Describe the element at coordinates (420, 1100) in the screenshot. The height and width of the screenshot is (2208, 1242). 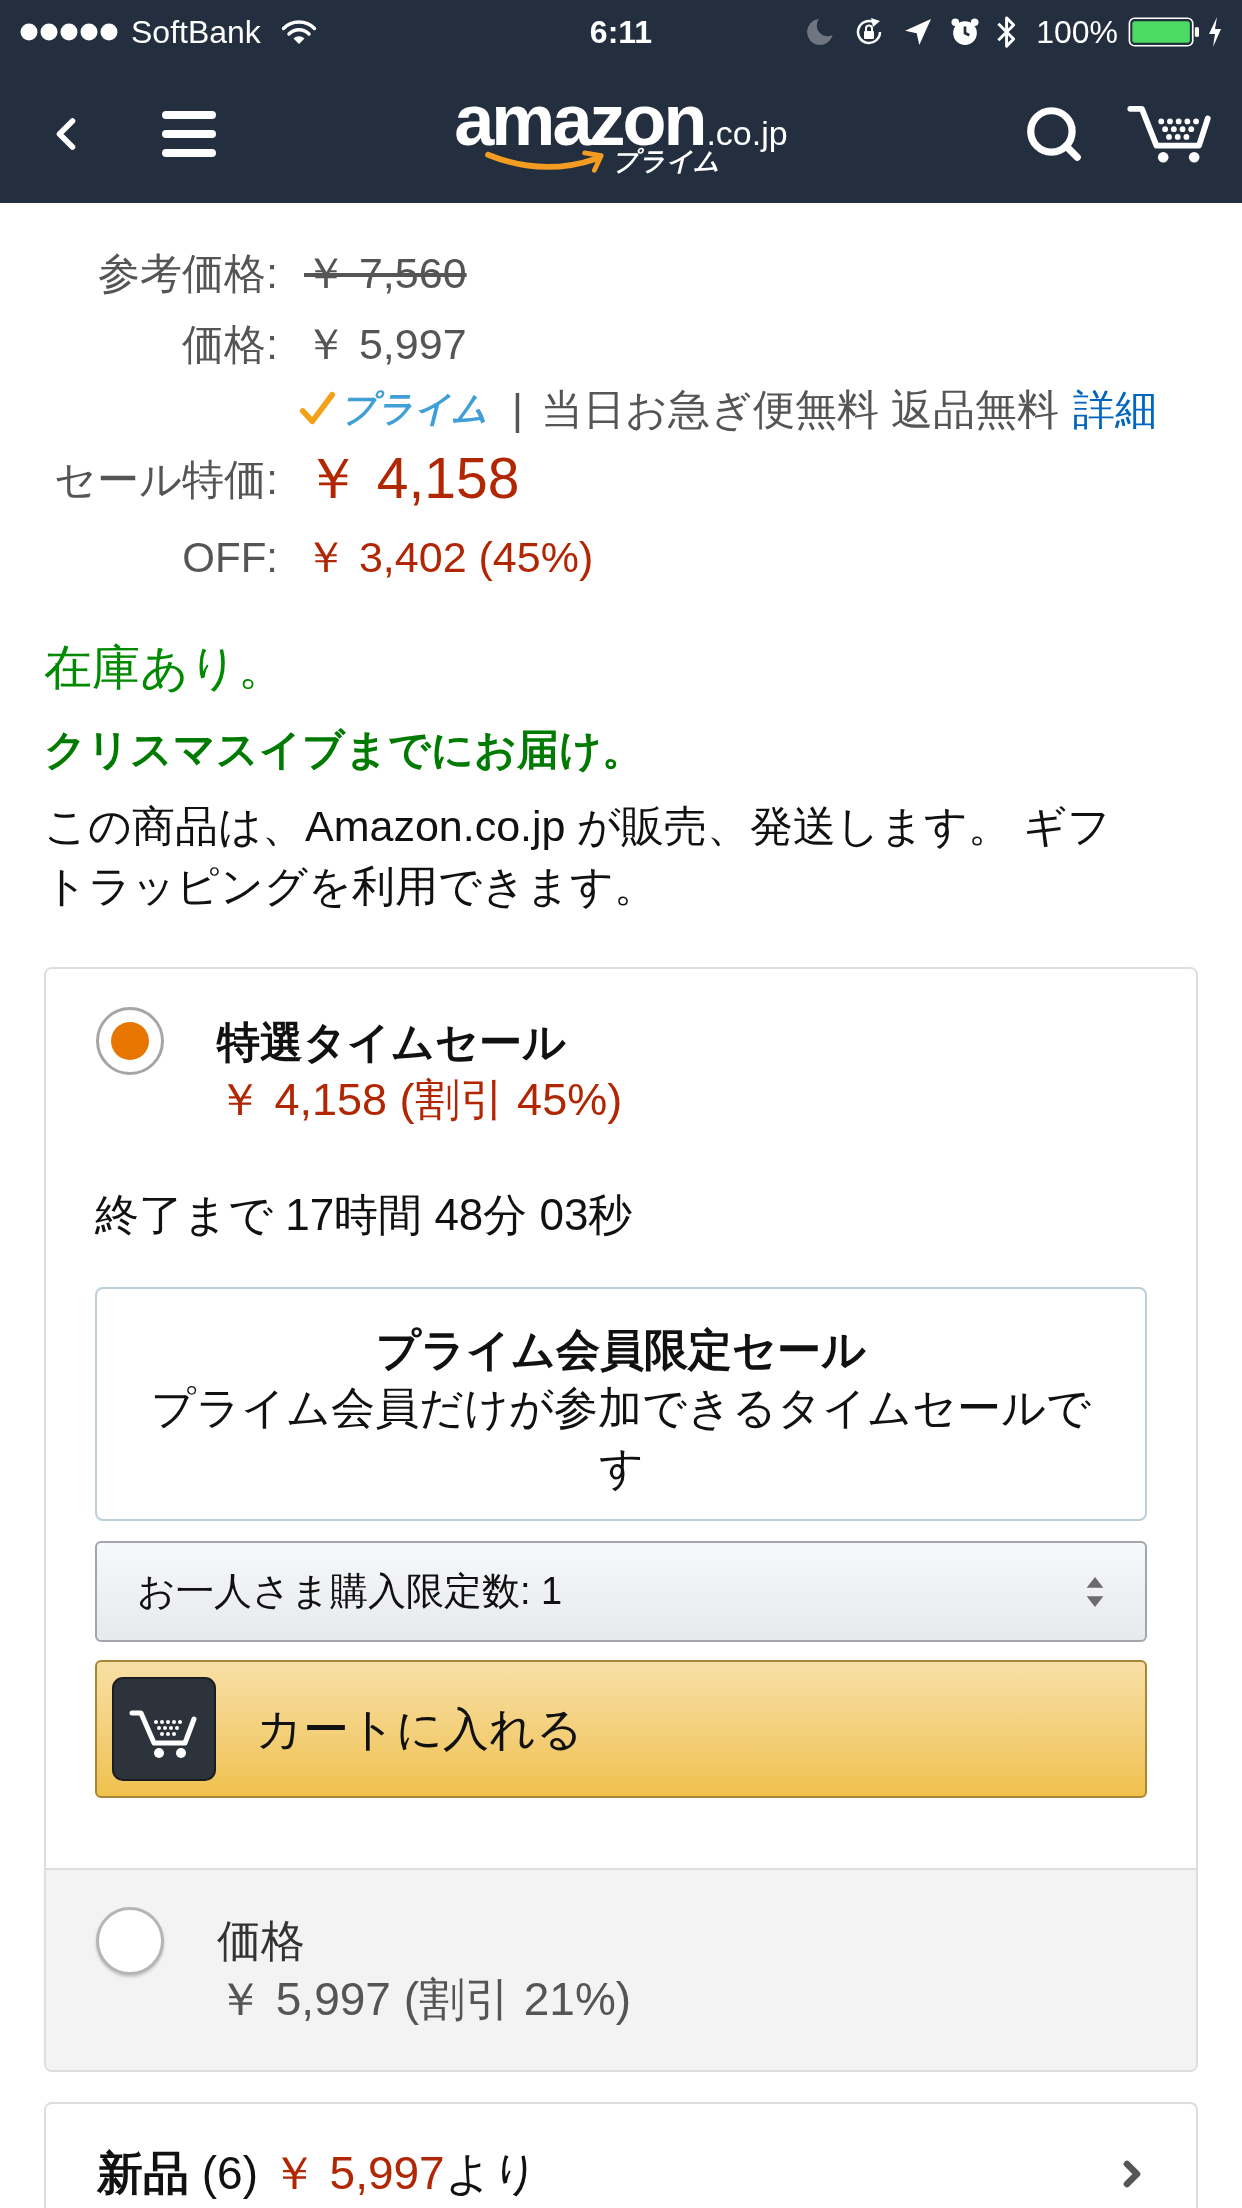
I see `offer-price: ￥ 4,158 (割引 45%)` at that location.